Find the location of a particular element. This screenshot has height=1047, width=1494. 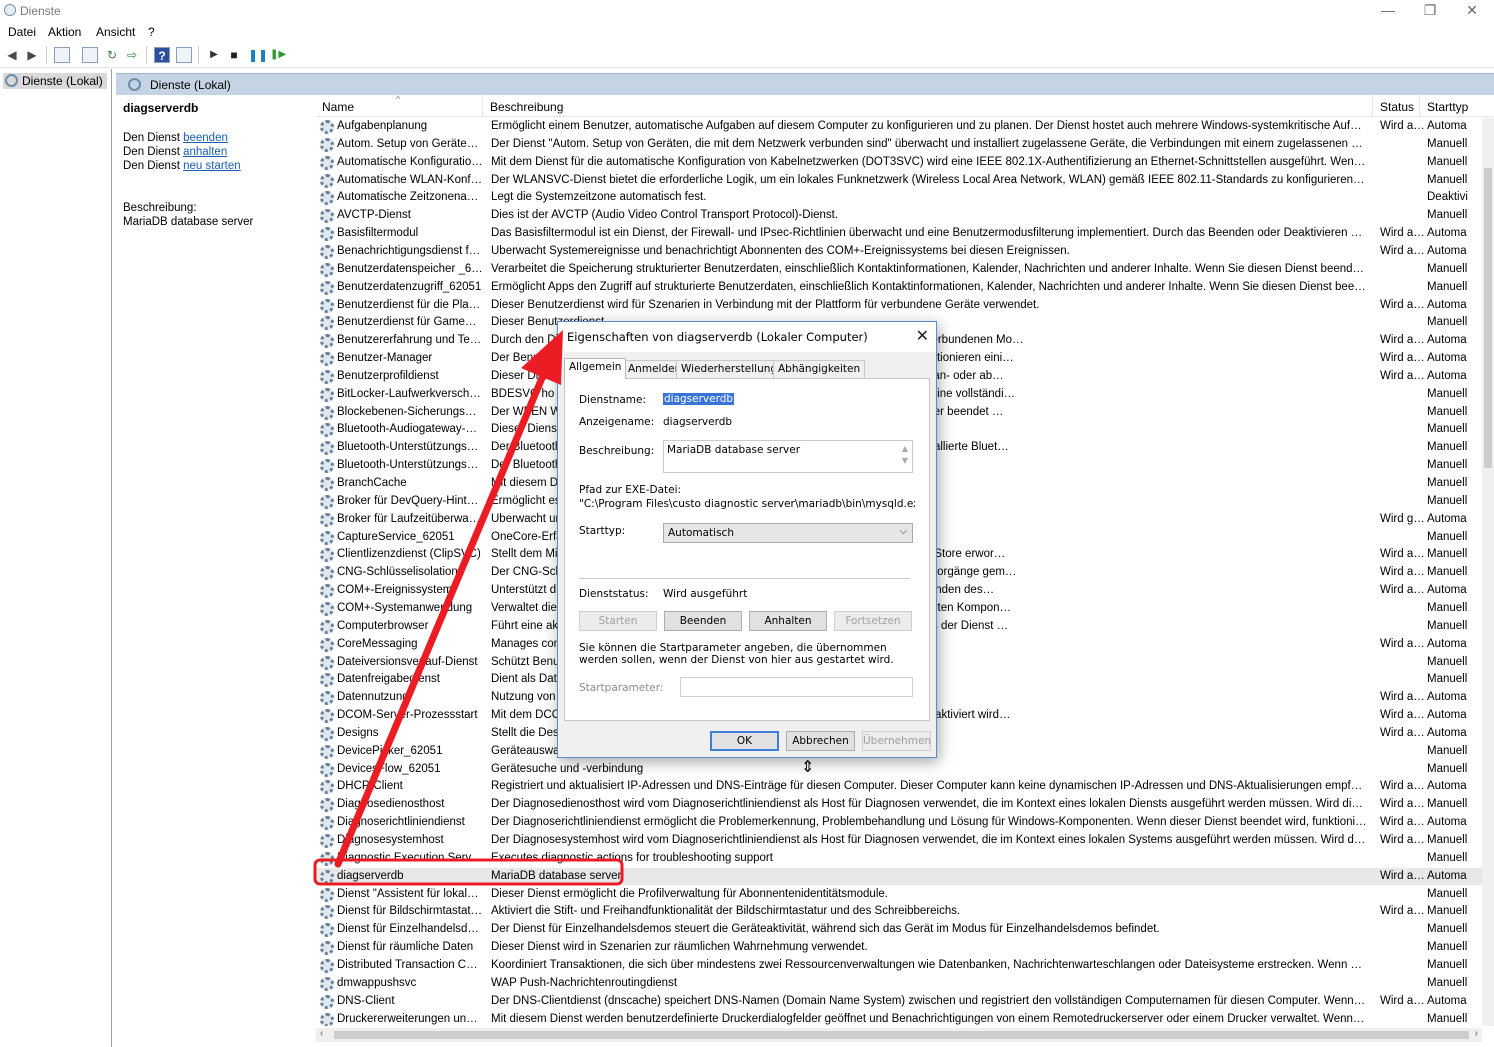

start-button: Starten is located at coordinates (618, 621).